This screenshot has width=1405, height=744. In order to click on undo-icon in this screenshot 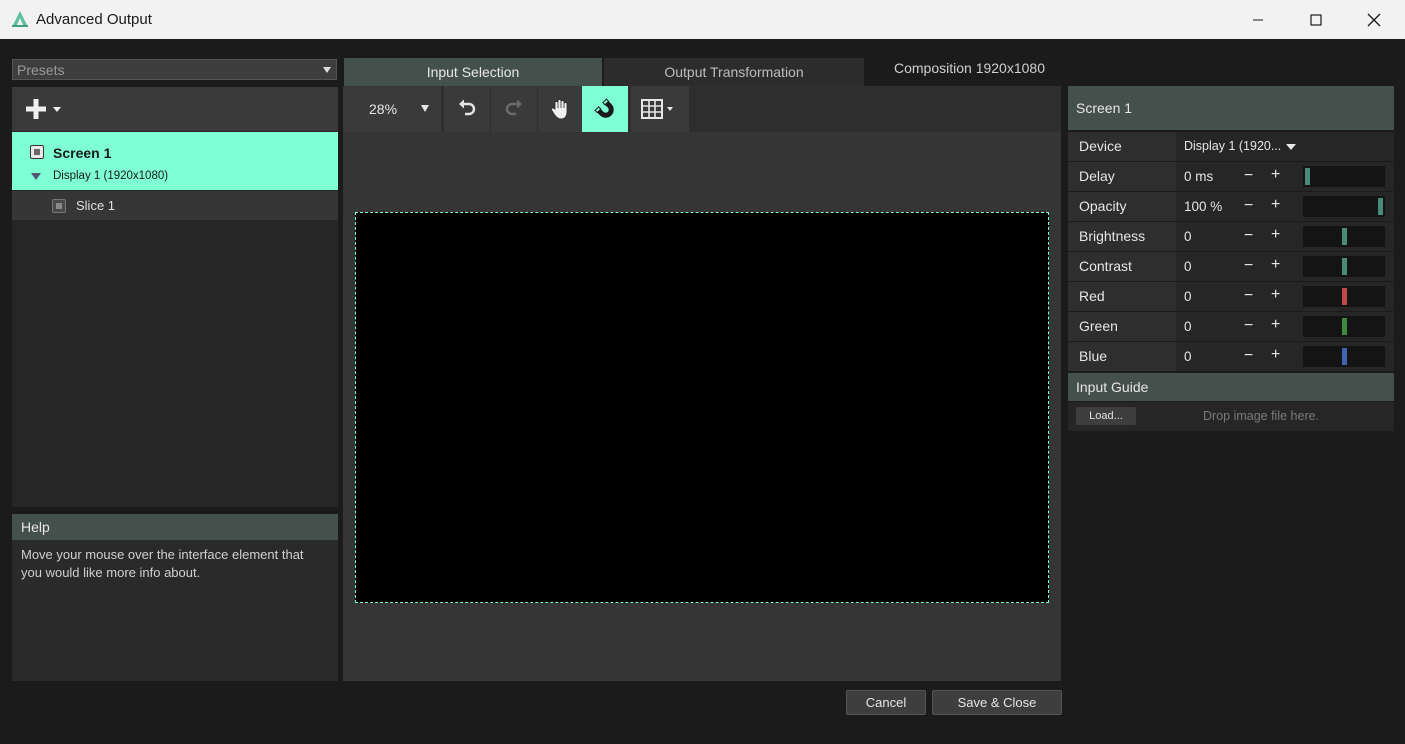, I will do `click(467, 107)`.